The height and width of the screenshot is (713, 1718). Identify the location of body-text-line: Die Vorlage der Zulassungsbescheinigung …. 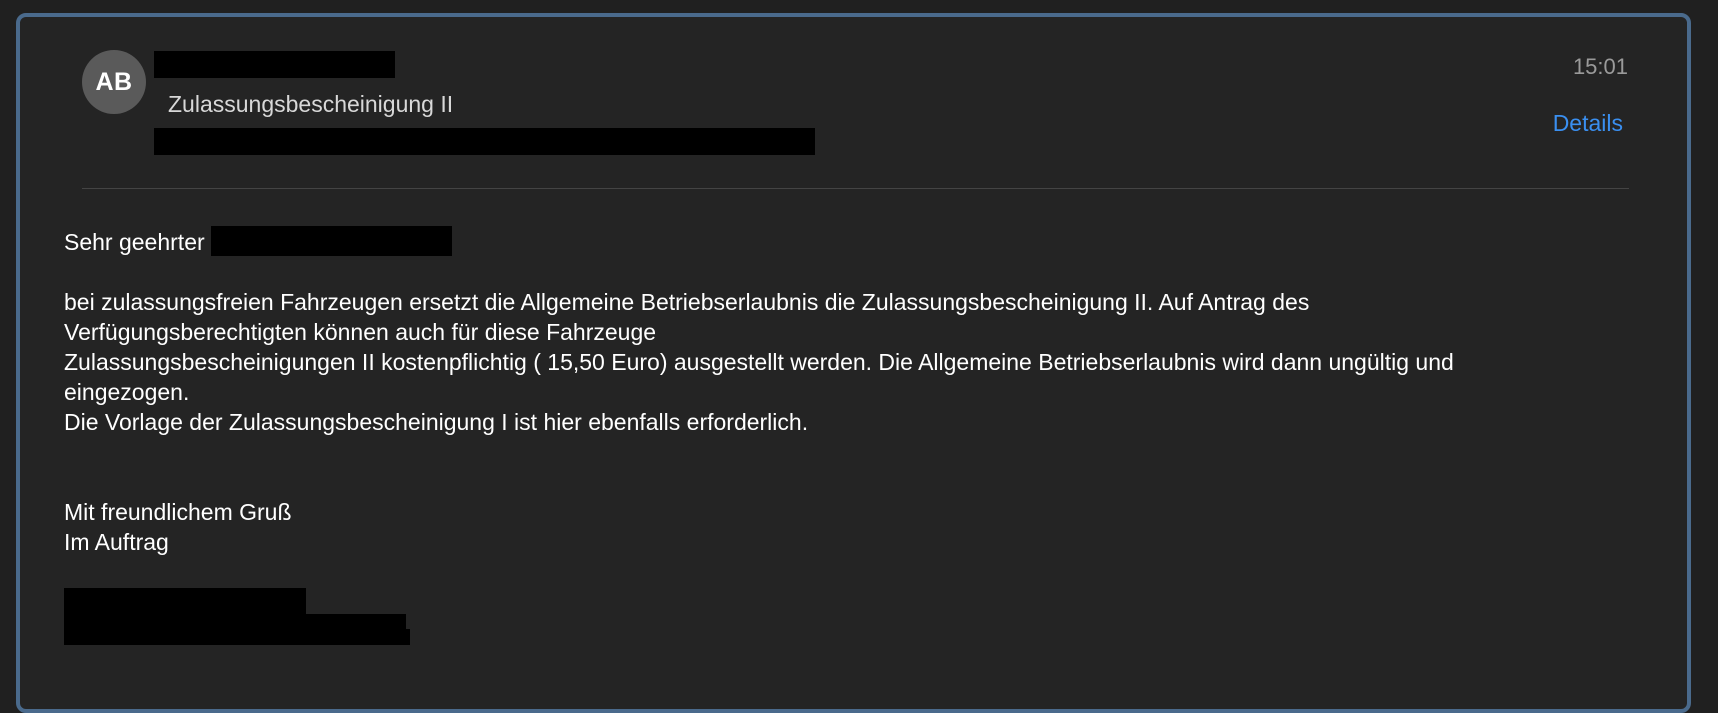
(436, 422).